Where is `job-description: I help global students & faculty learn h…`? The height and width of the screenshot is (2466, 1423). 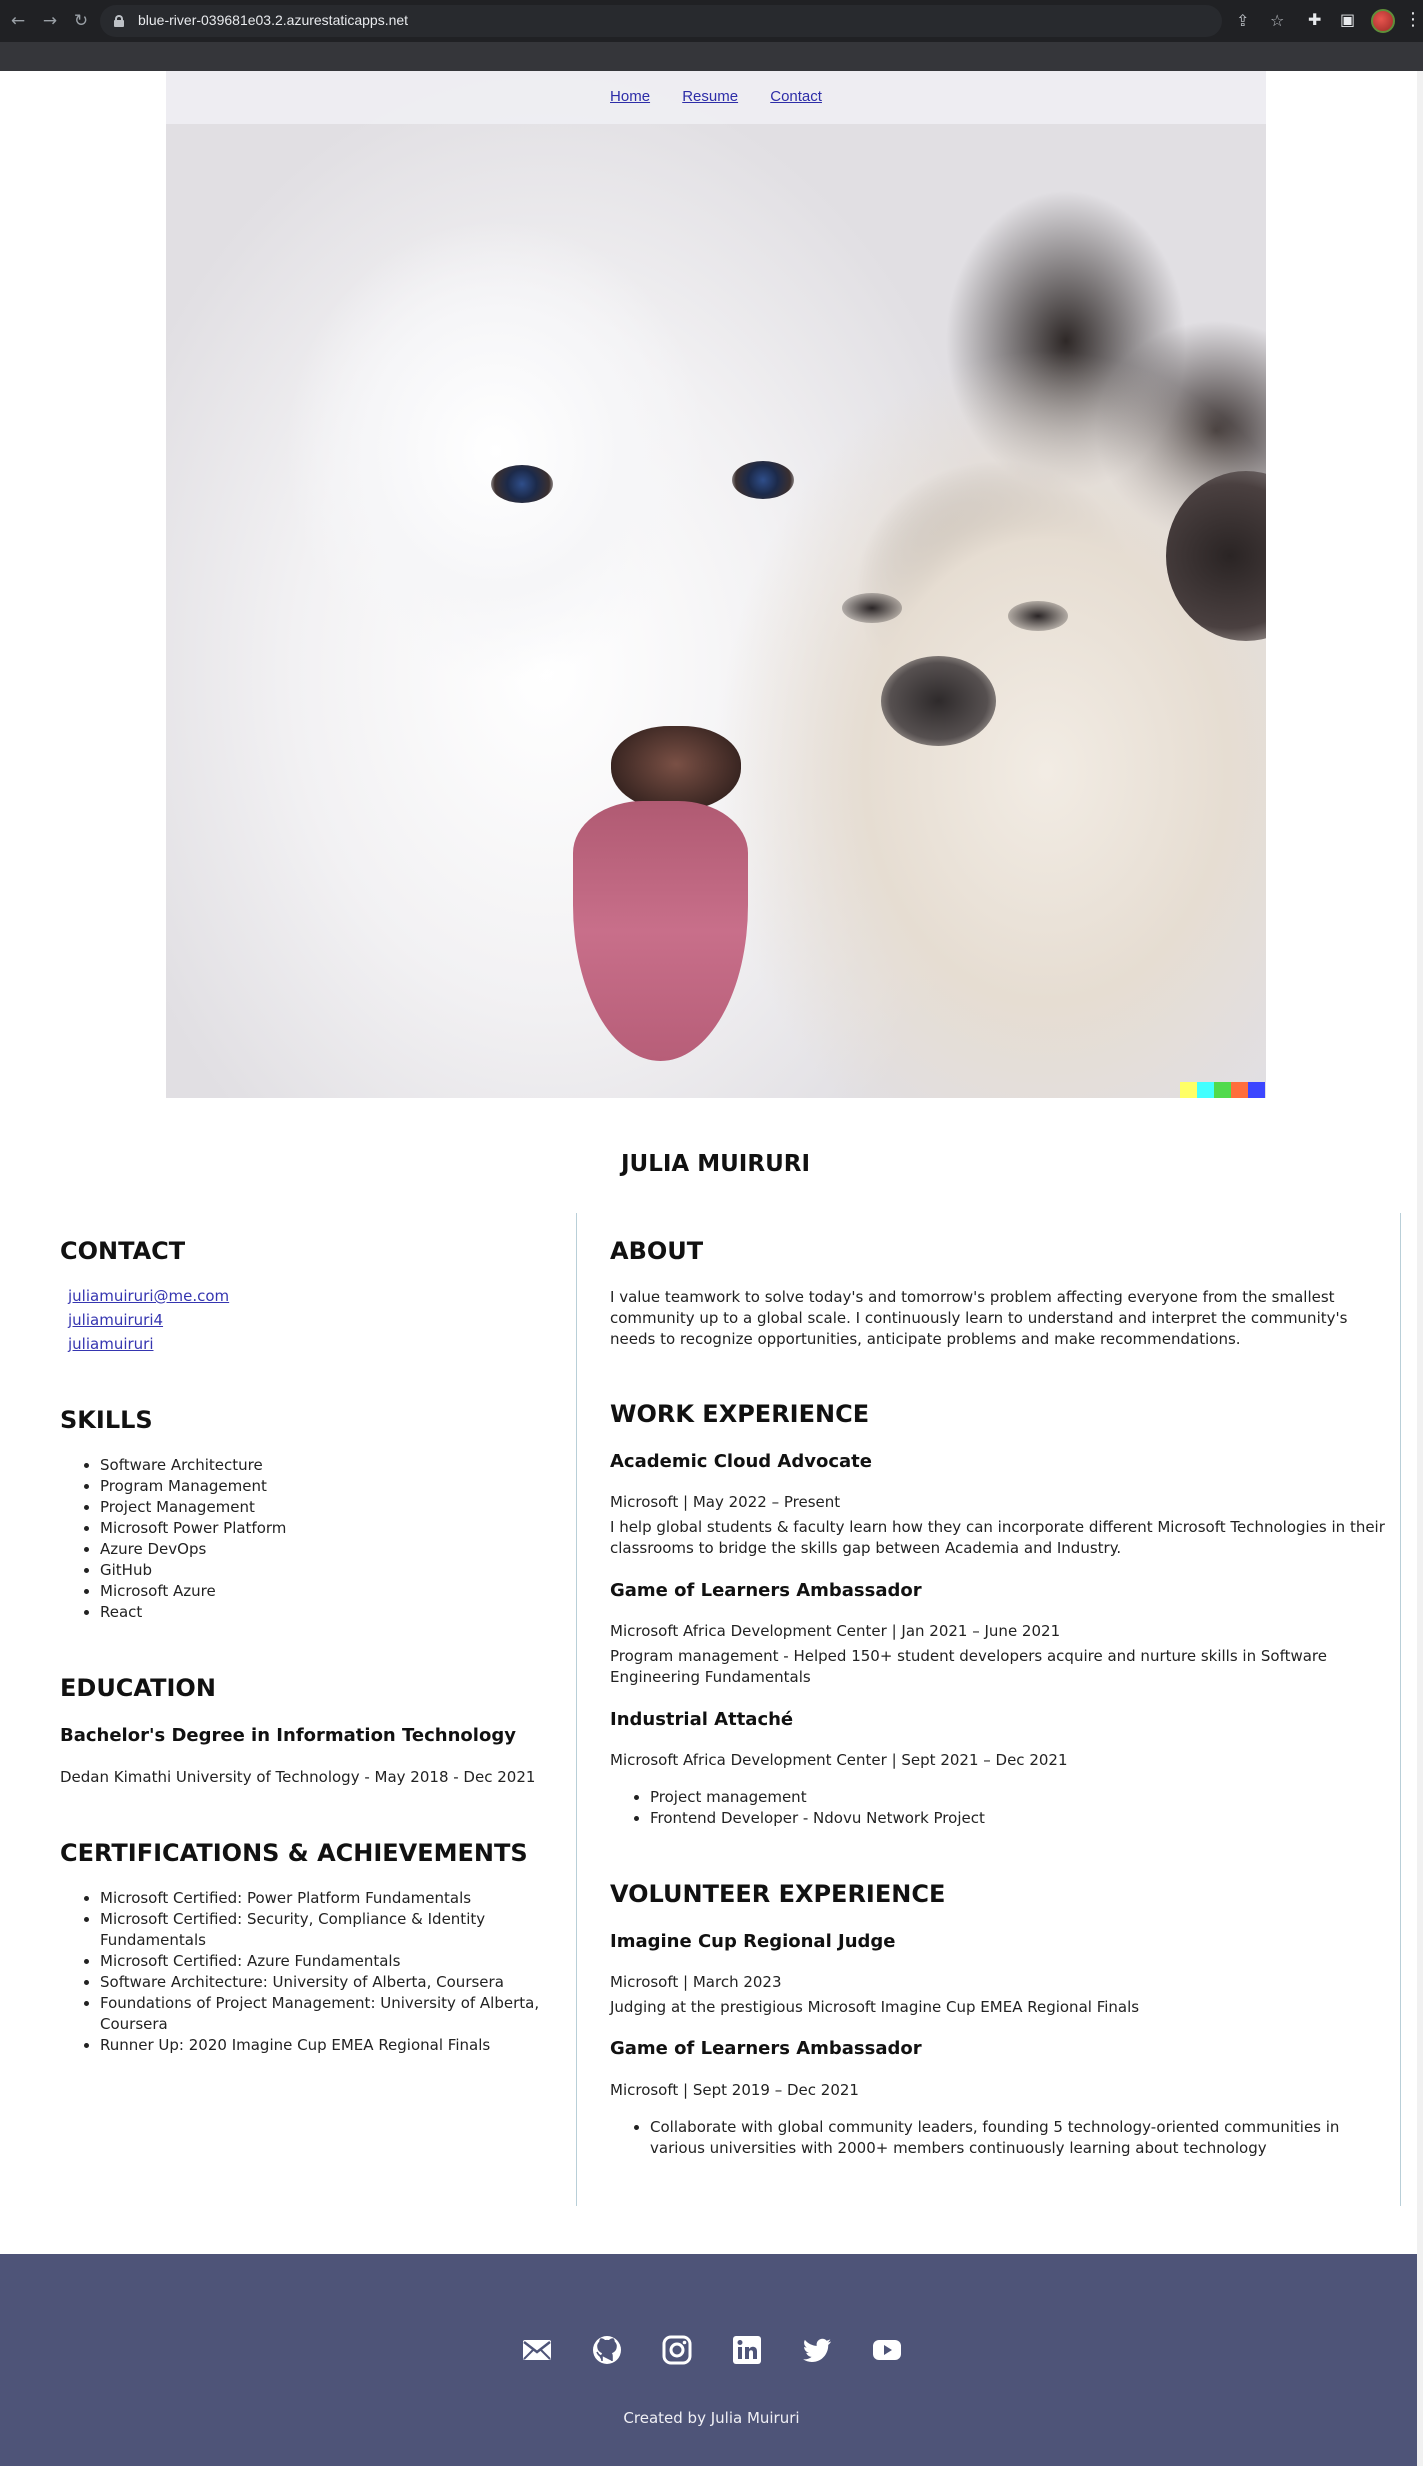 job-description: I help global students & faculty learn h… is located at coordinates (997, 1537).